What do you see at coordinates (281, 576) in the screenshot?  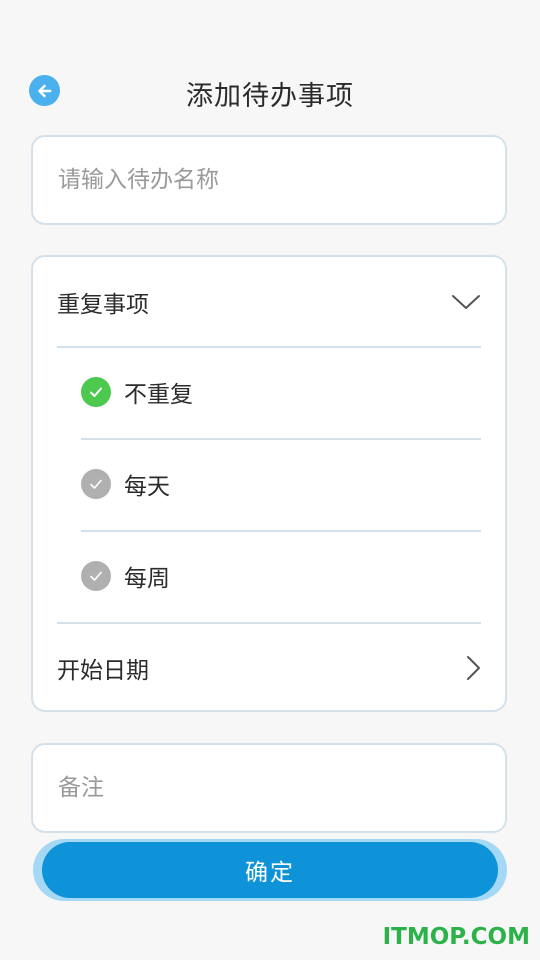 I see `repeat-option-weekly: 每周` at bounding box center [281, 576].